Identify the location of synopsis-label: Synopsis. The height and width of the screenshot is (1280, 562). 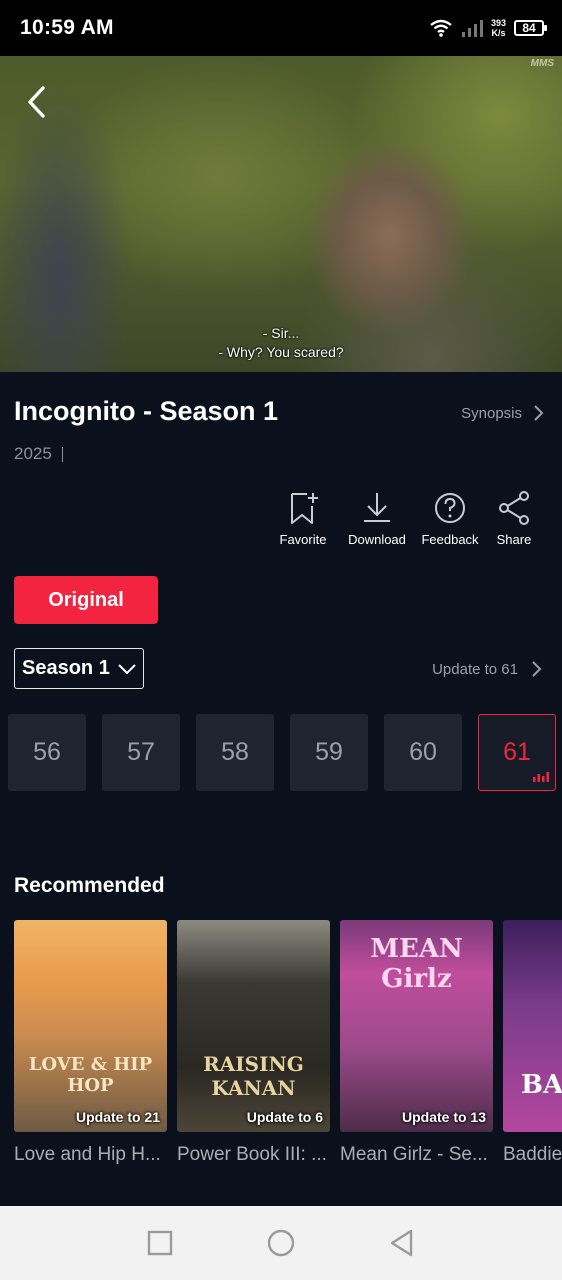
(491, 413).